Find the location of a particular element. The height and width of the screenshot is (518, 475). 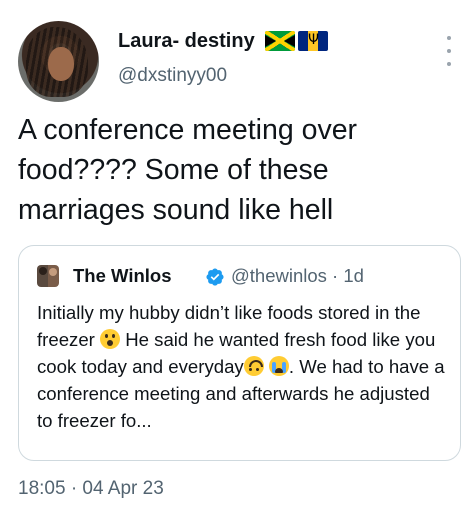

author-handle: @dxstinyy00 is located at coordinates (172, 76).